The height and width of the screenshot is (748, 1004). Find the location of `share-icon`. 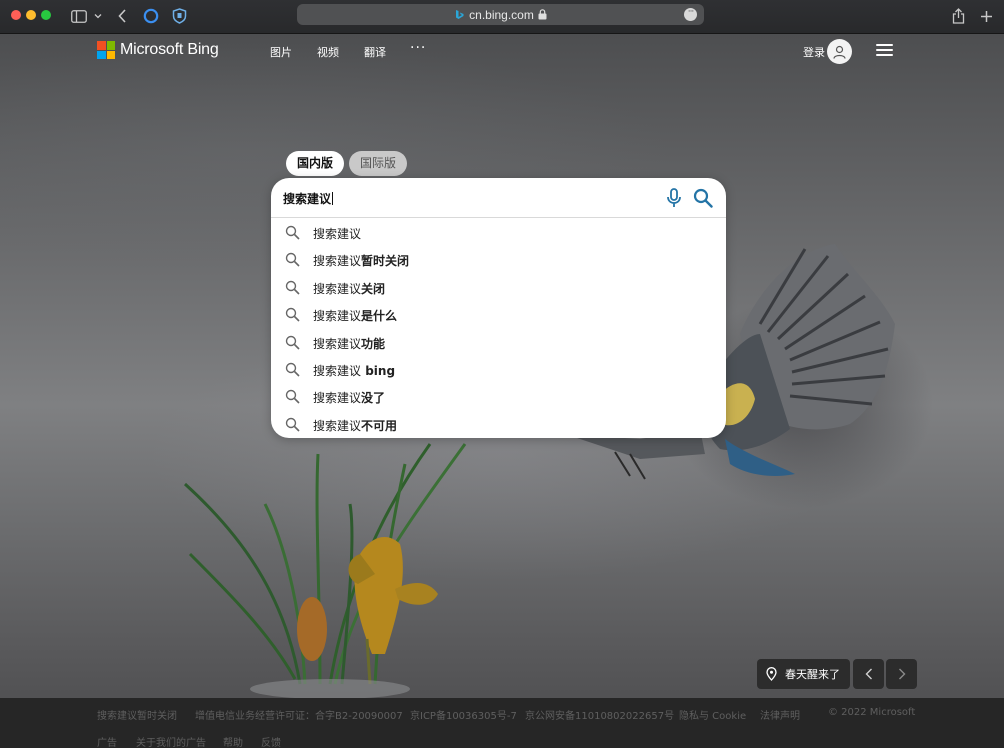

share-icon is located at coordinates (958, 16).